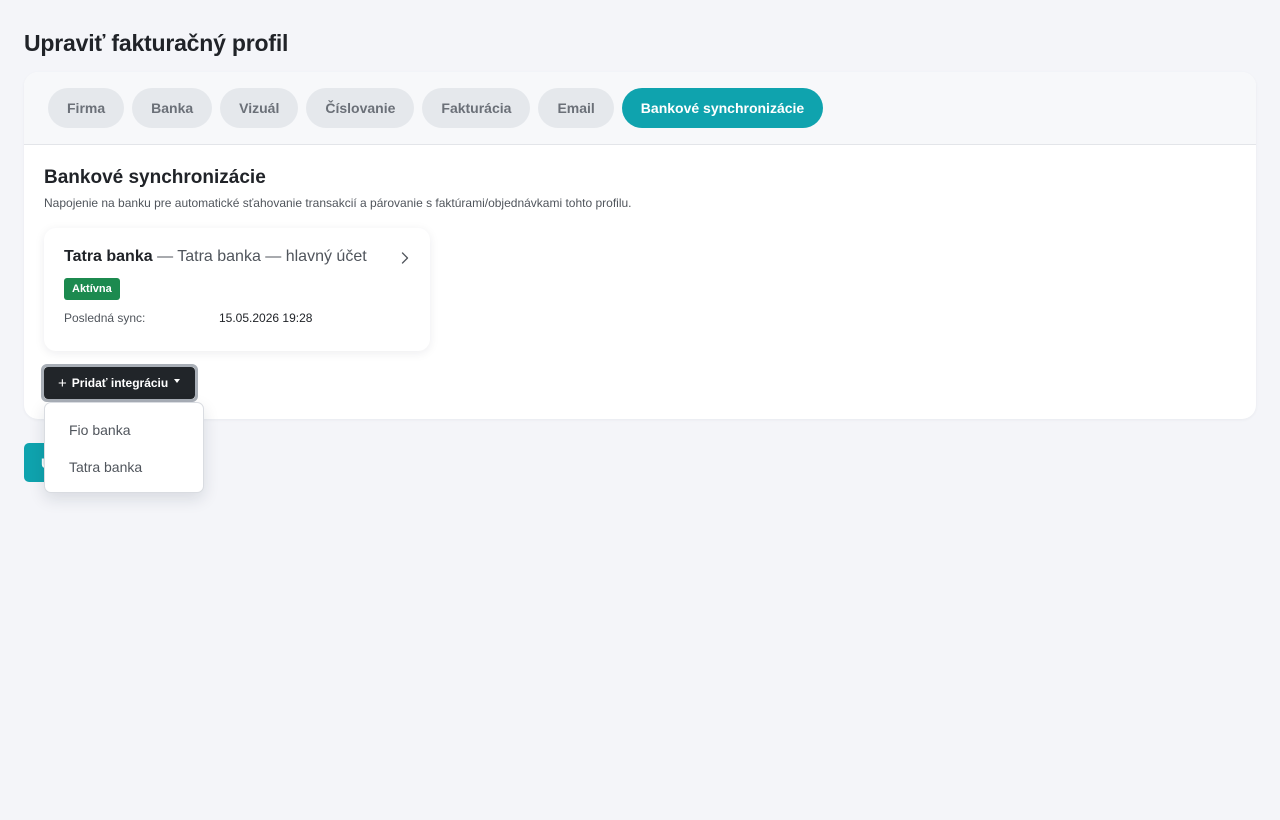 The width and height of the screenshot is (1280, 820). I want to click on tab-cislovanie: Číslovanie, so click(360, 108).